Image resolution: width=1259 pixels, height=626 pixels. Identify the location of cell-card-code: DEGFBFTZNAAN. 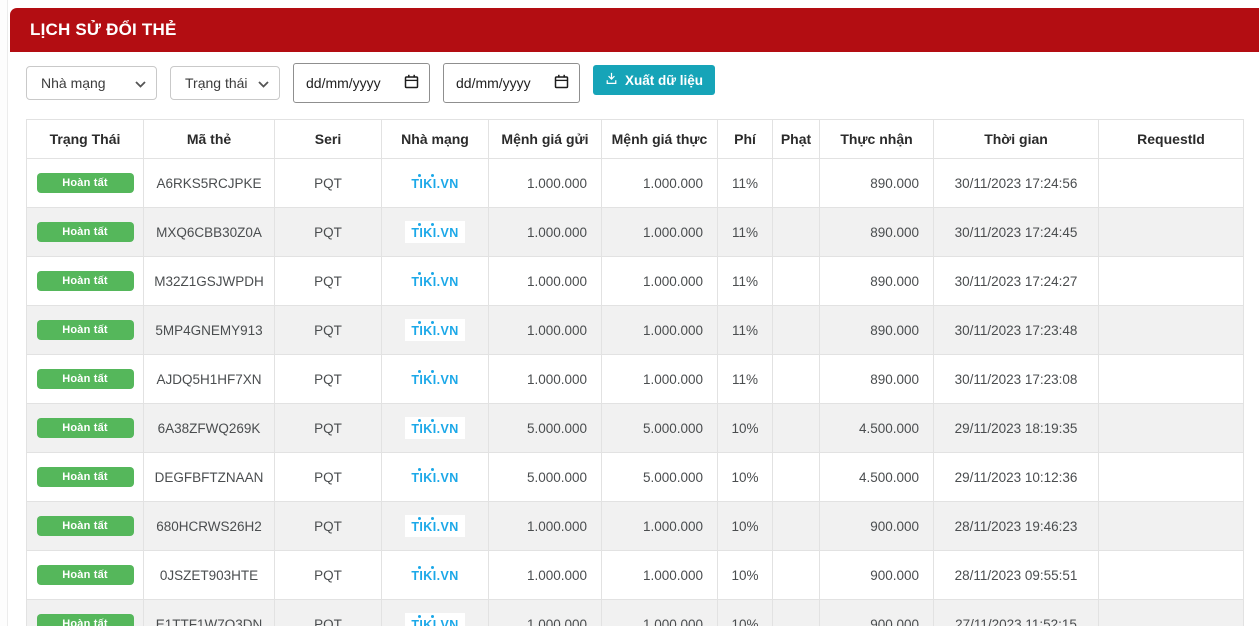
(209, 477).